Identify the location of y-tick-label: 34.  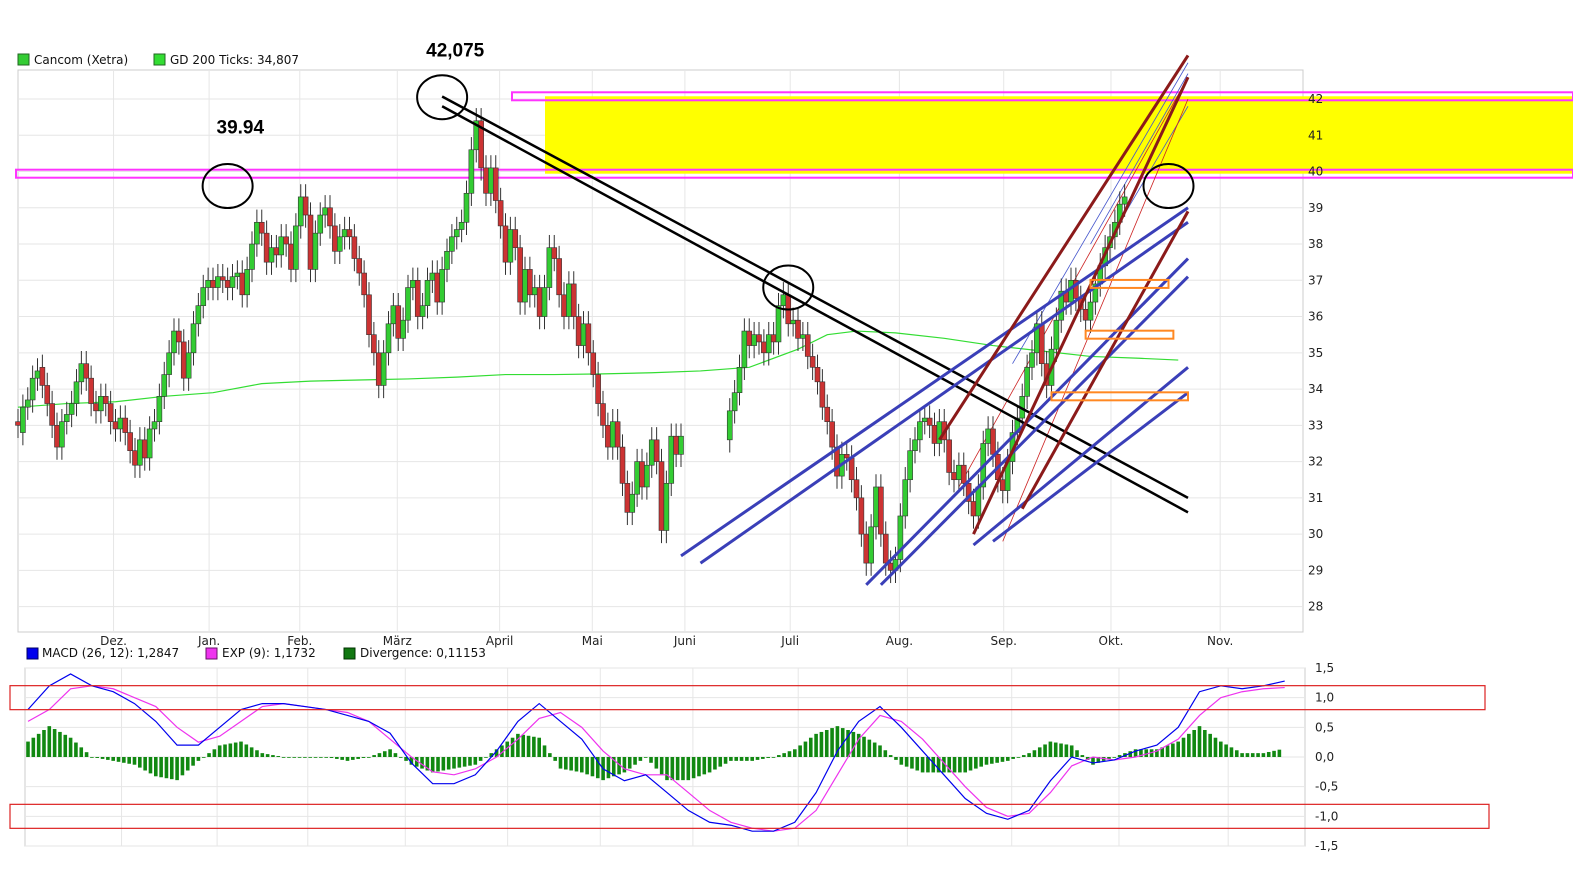
(1315, 389).